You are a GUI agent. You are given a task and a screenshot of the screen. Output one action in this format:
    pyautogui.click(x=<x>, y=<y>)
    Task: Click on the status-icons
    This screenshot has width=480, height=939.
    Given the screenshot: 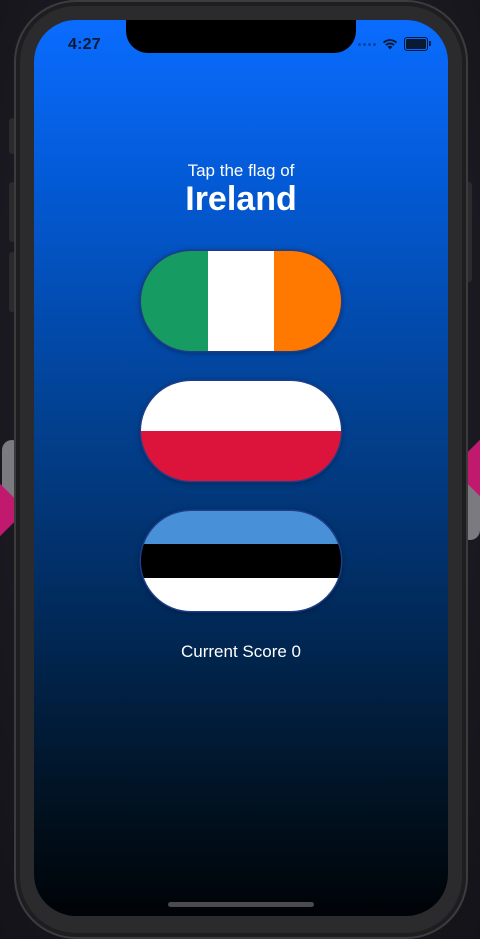 What is the action you would take?
    pyautogui.click(x=394, y=44)
    